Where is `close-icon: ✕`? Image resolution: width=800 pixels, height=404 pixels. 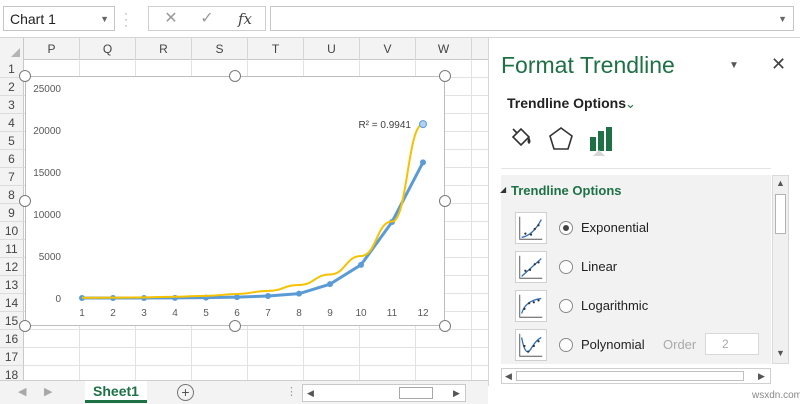 close-icon: ✕ is located at coordinates (778, 64).